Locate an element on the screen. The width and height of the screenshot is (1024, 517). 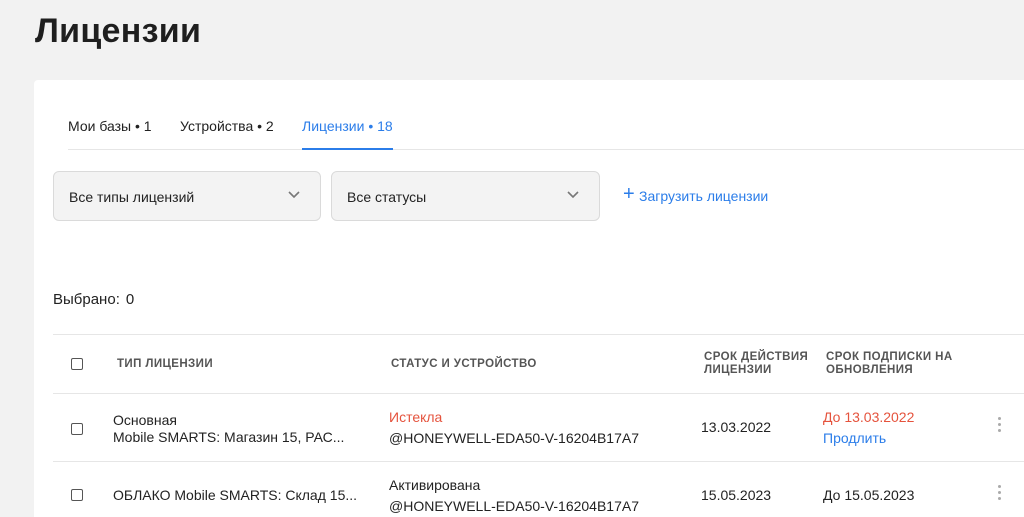
row-status: Истекла is located at coordinates (416, 417).